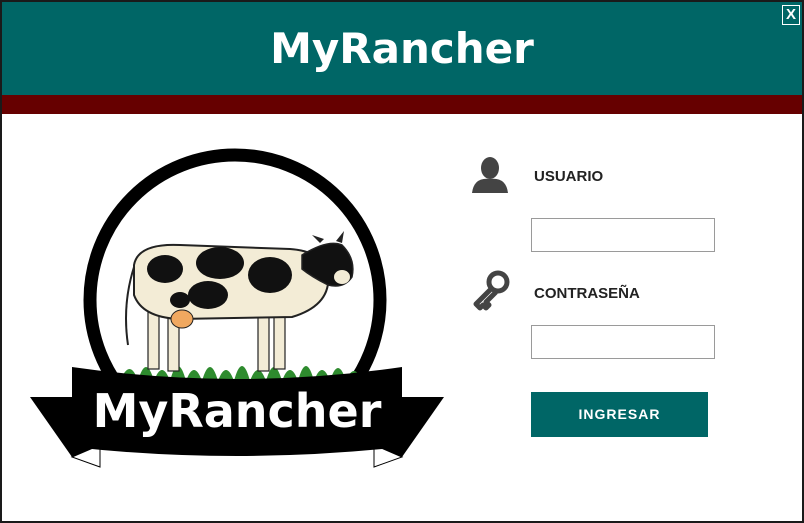 The image size is (804, 523). I want to click on password-input, so click(623, 342).